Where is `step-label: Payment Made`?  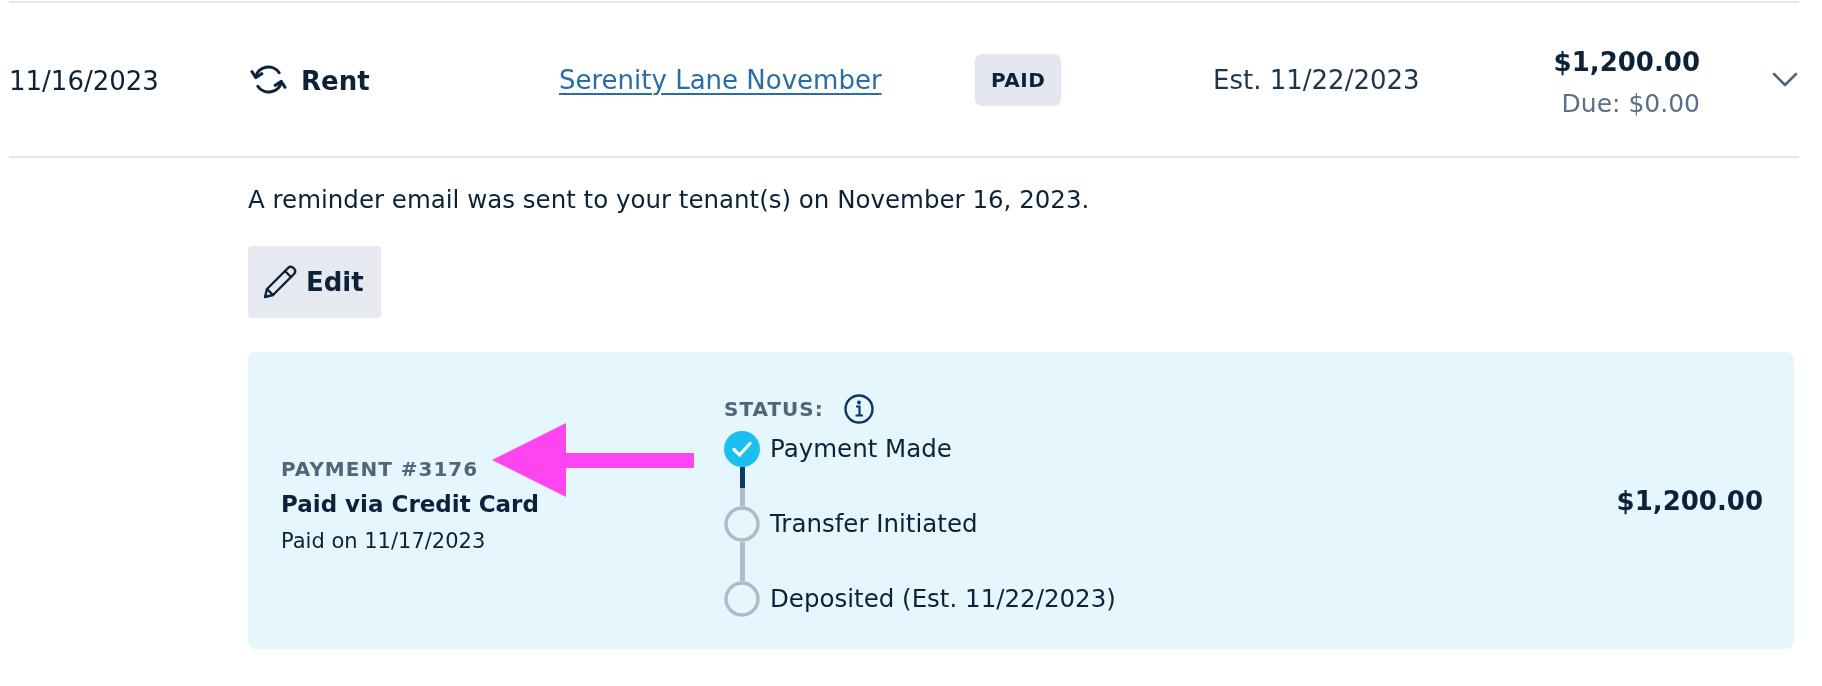
step-label: Payment Made is located at coordinates (861, 448).